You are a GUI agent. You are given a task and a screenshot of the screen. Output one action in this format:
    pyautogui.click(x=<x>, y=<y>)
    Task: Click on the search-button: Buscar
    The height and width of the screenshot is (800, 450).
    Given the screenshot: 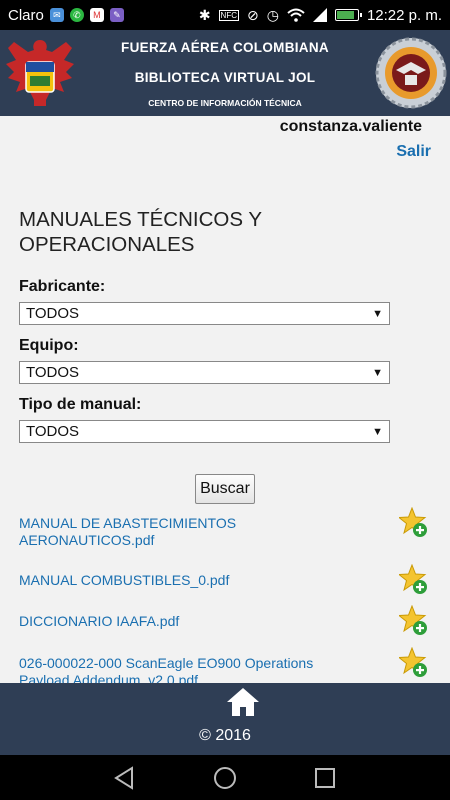 What is the action you would take?
    pyautogui.click(x=225, y=489)
    